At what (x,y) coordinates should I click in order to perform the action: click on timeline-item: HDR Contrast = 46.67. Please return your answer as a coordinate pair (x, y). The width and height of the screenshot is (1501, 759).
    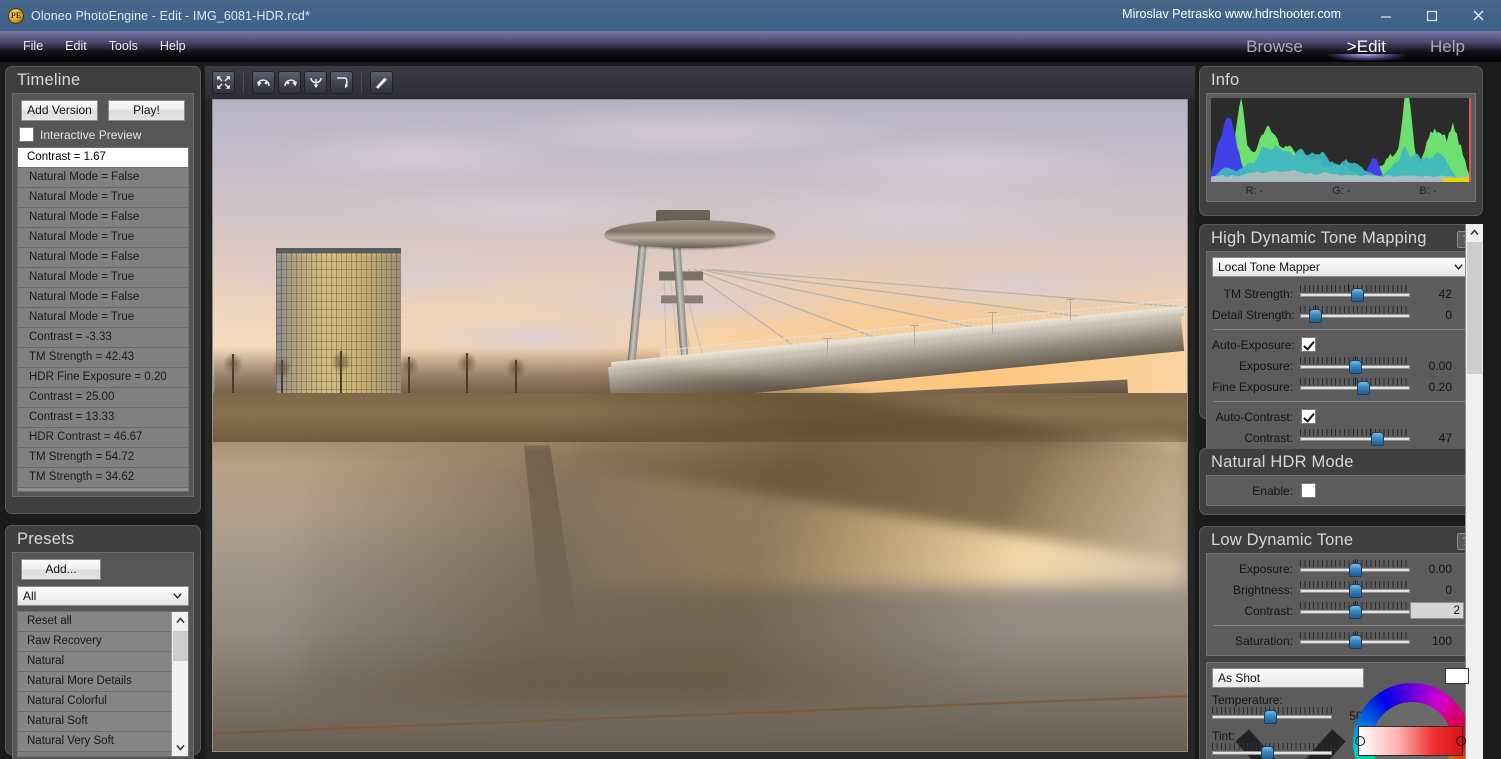
    Looking at the image, I should click on (103, 438).